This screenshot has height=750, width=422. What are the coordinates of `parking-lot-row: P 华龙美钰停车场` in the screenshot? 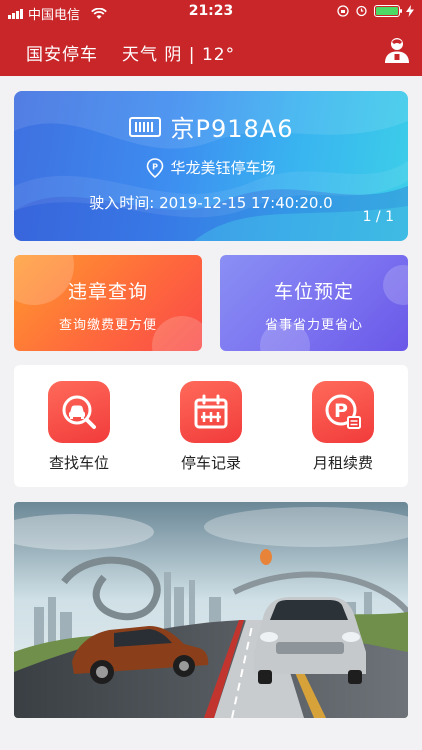 It's located at (211, 167).